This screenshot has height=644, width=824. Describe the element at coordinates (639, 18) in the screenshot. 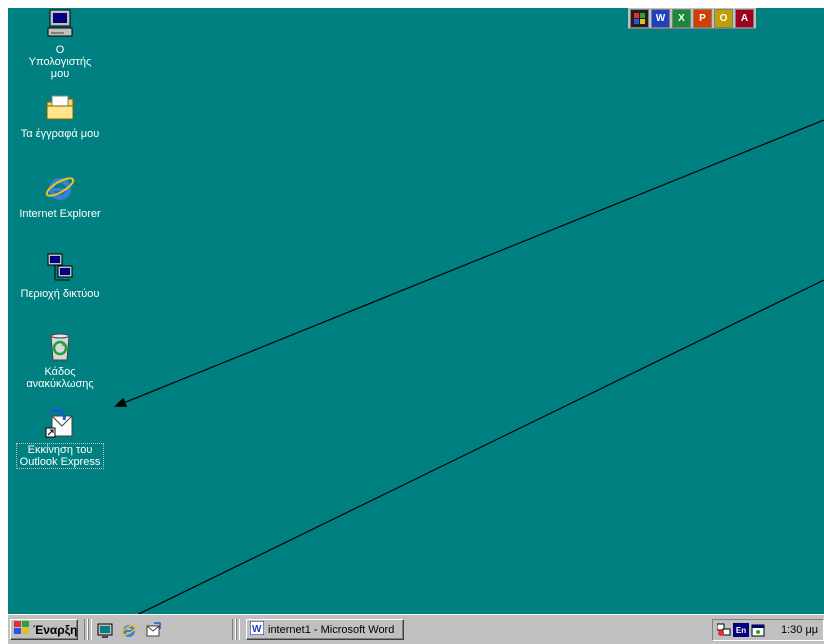

I see `office-logo-icon` at that location.